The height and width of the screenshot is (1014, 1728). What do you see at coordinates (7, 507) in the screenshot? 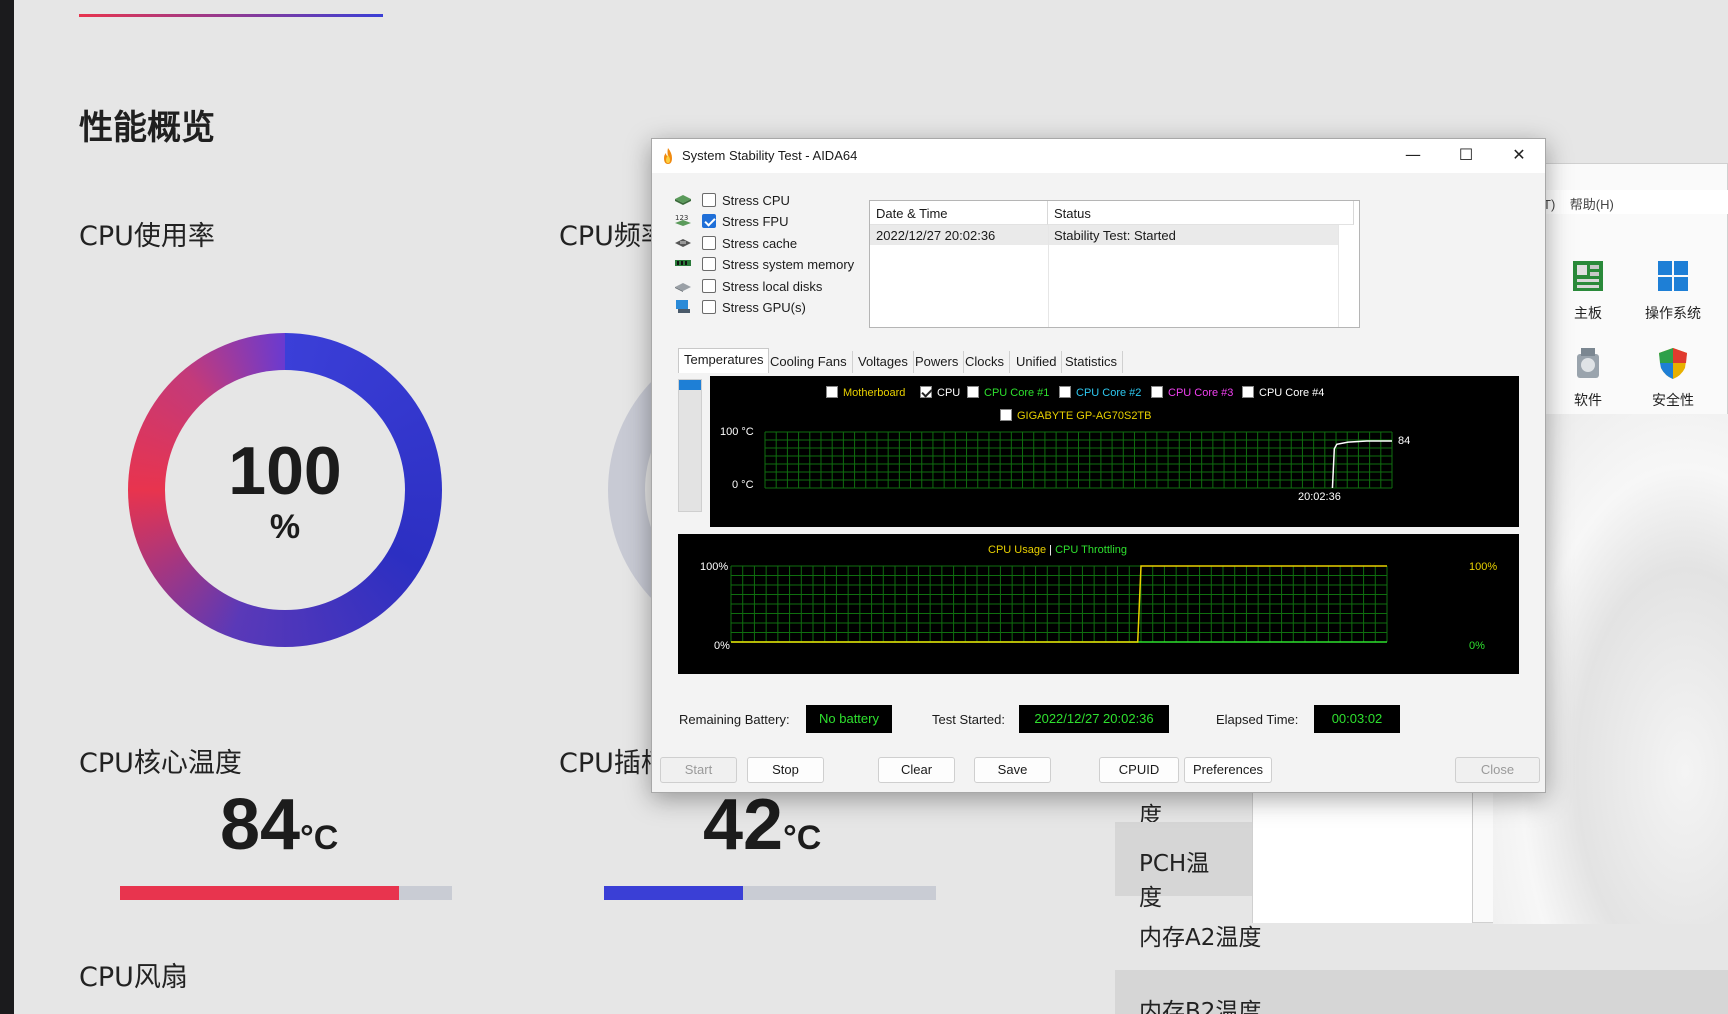
I see `window-edge-strip` at bounding box center [7, 507].